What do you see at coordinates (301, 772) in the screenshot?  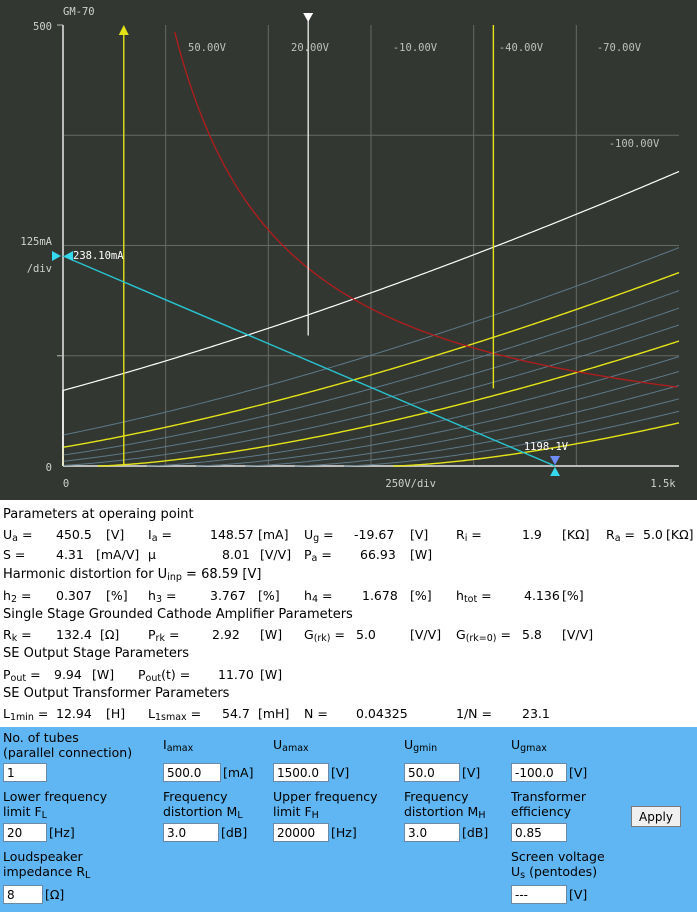 I see `uamax-input` at bounding box center [301, 772].